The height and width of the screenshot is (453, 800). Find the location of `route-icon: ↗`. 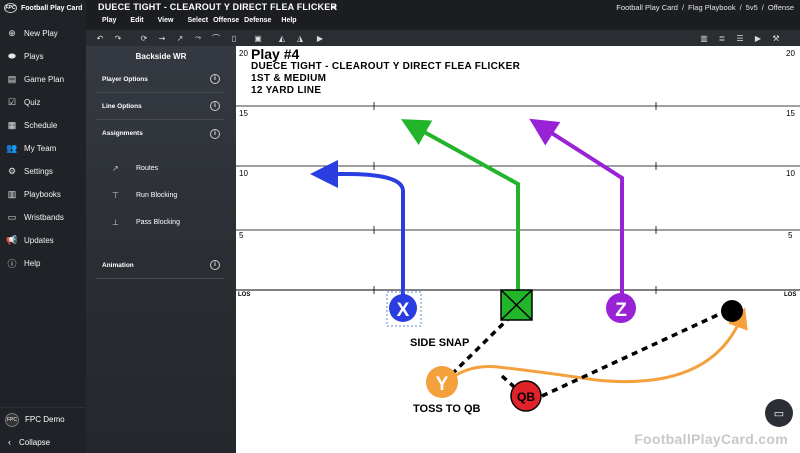

route-icon: ↗ is located at coordinates (115, 168).